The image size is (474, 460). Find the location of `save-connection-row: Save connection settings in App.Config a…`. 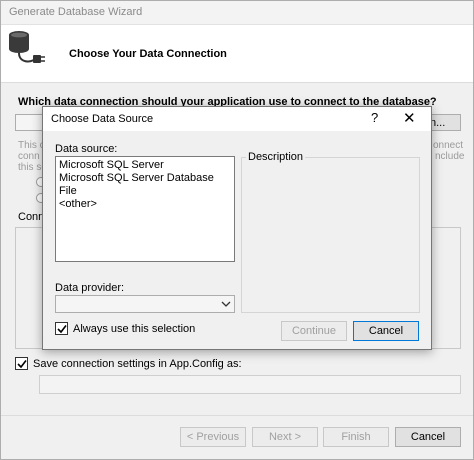

save-connection-row: Save connection settings in App.Config a… is located at coordinates (128, 363).